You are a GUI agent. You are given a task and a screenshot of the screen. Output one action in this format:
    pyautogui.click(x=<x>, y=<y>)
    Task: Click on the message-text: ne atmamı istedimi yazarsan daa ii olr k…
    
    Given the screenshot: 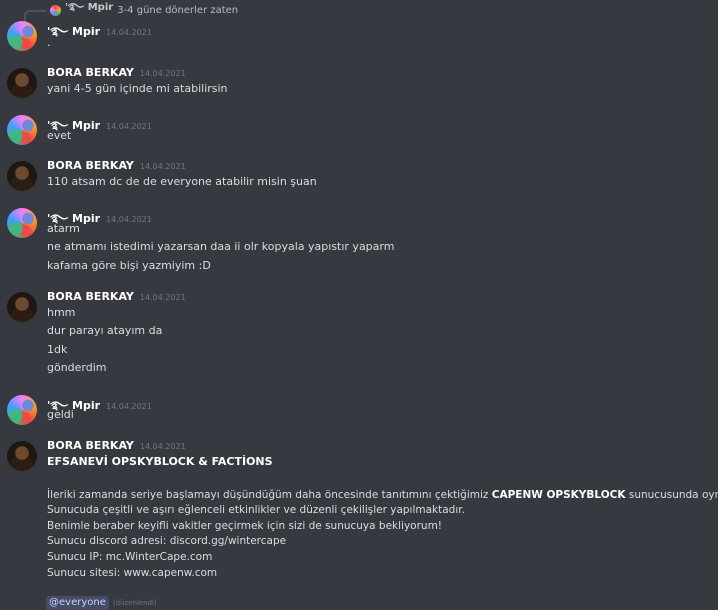 What is the action you would take?
    pyautogui.click(x=221, y=246)
    